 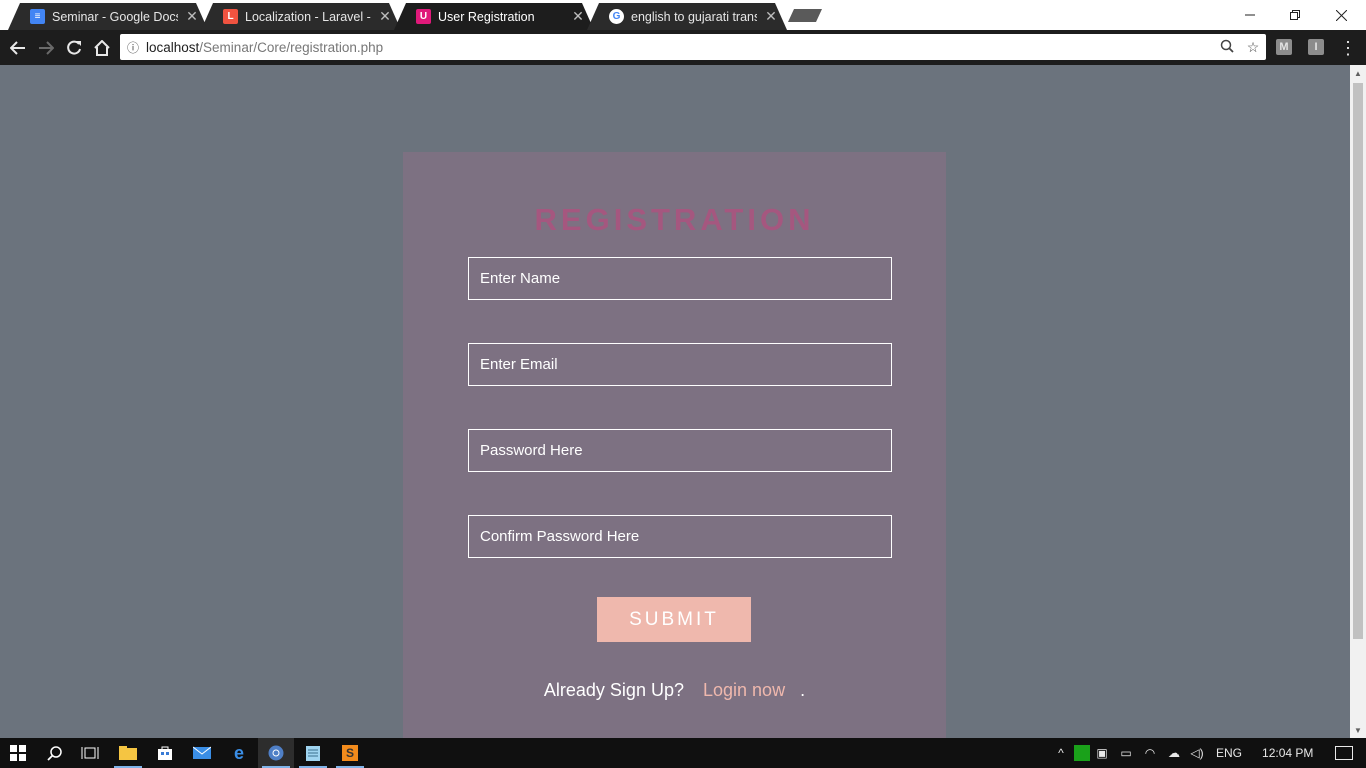 What do you see at coordinates (1358, 361) in the screenshot?
I see `scrollbar-thumb` at bounding box center [1358, 361].